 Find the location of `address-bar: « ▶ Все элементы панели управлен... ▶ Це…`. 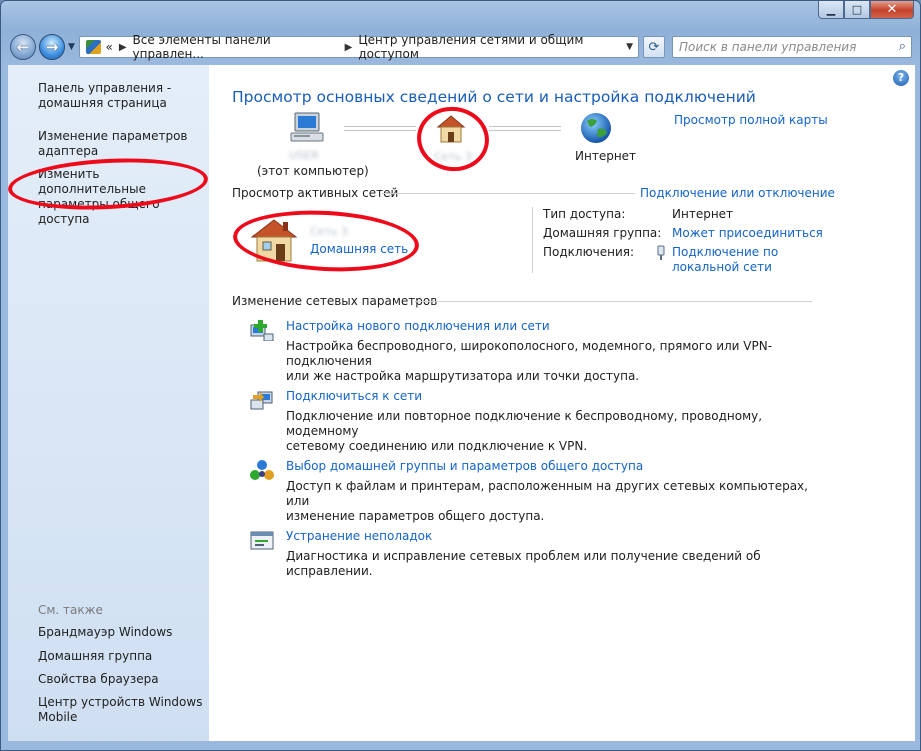

address-bar: « ▶ Все элементы панели управлен... ▶ Це… is located at coordinates (359, 47).